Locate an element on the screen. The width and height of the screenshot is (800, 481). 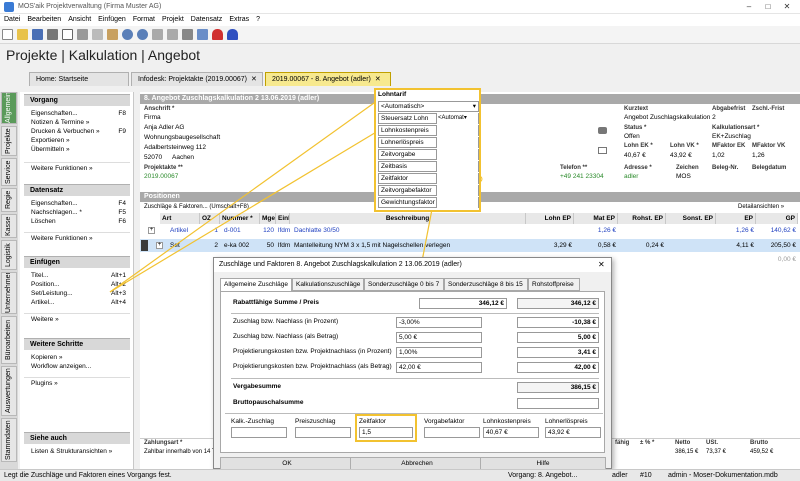
lohnerloespreis-label: Lohnerlöspreis is located at coordinates (566, 421).